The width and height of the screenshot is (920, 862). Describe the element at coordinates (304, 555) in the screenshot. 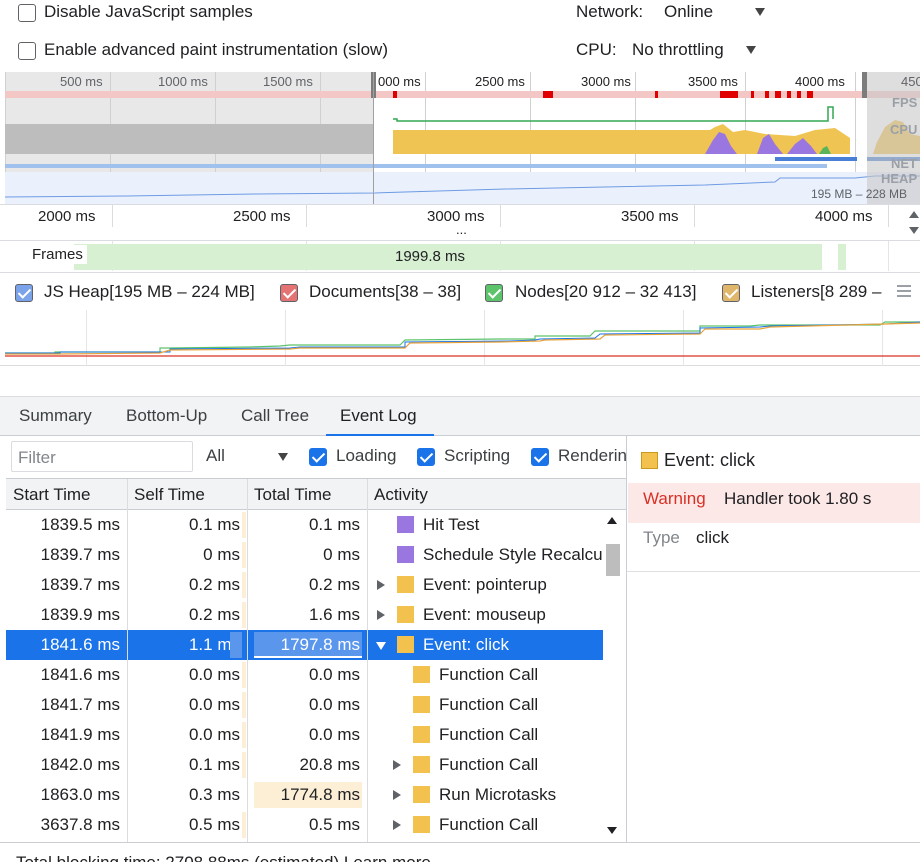

I see `table-row: 1839.7 ms 0 ms 0 ms Schedule Style Recalcu` at that location.